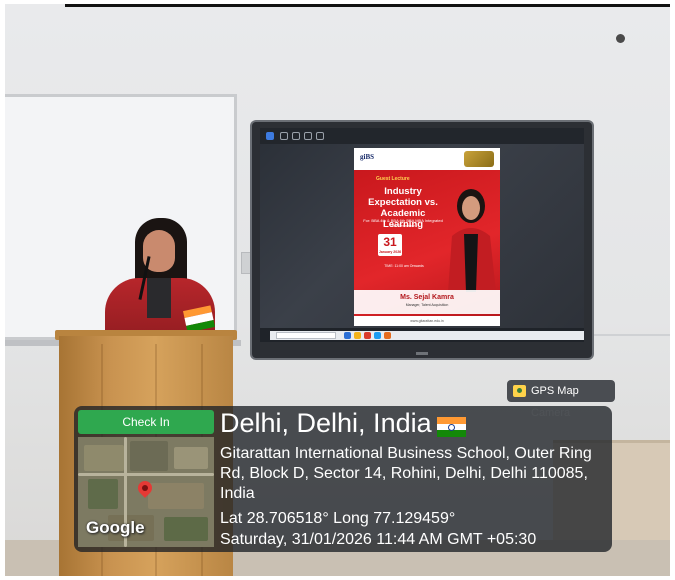 The height and width of the screenshot is (580, 675). I want to click on poster-speaker-photo, so click(472, 240).